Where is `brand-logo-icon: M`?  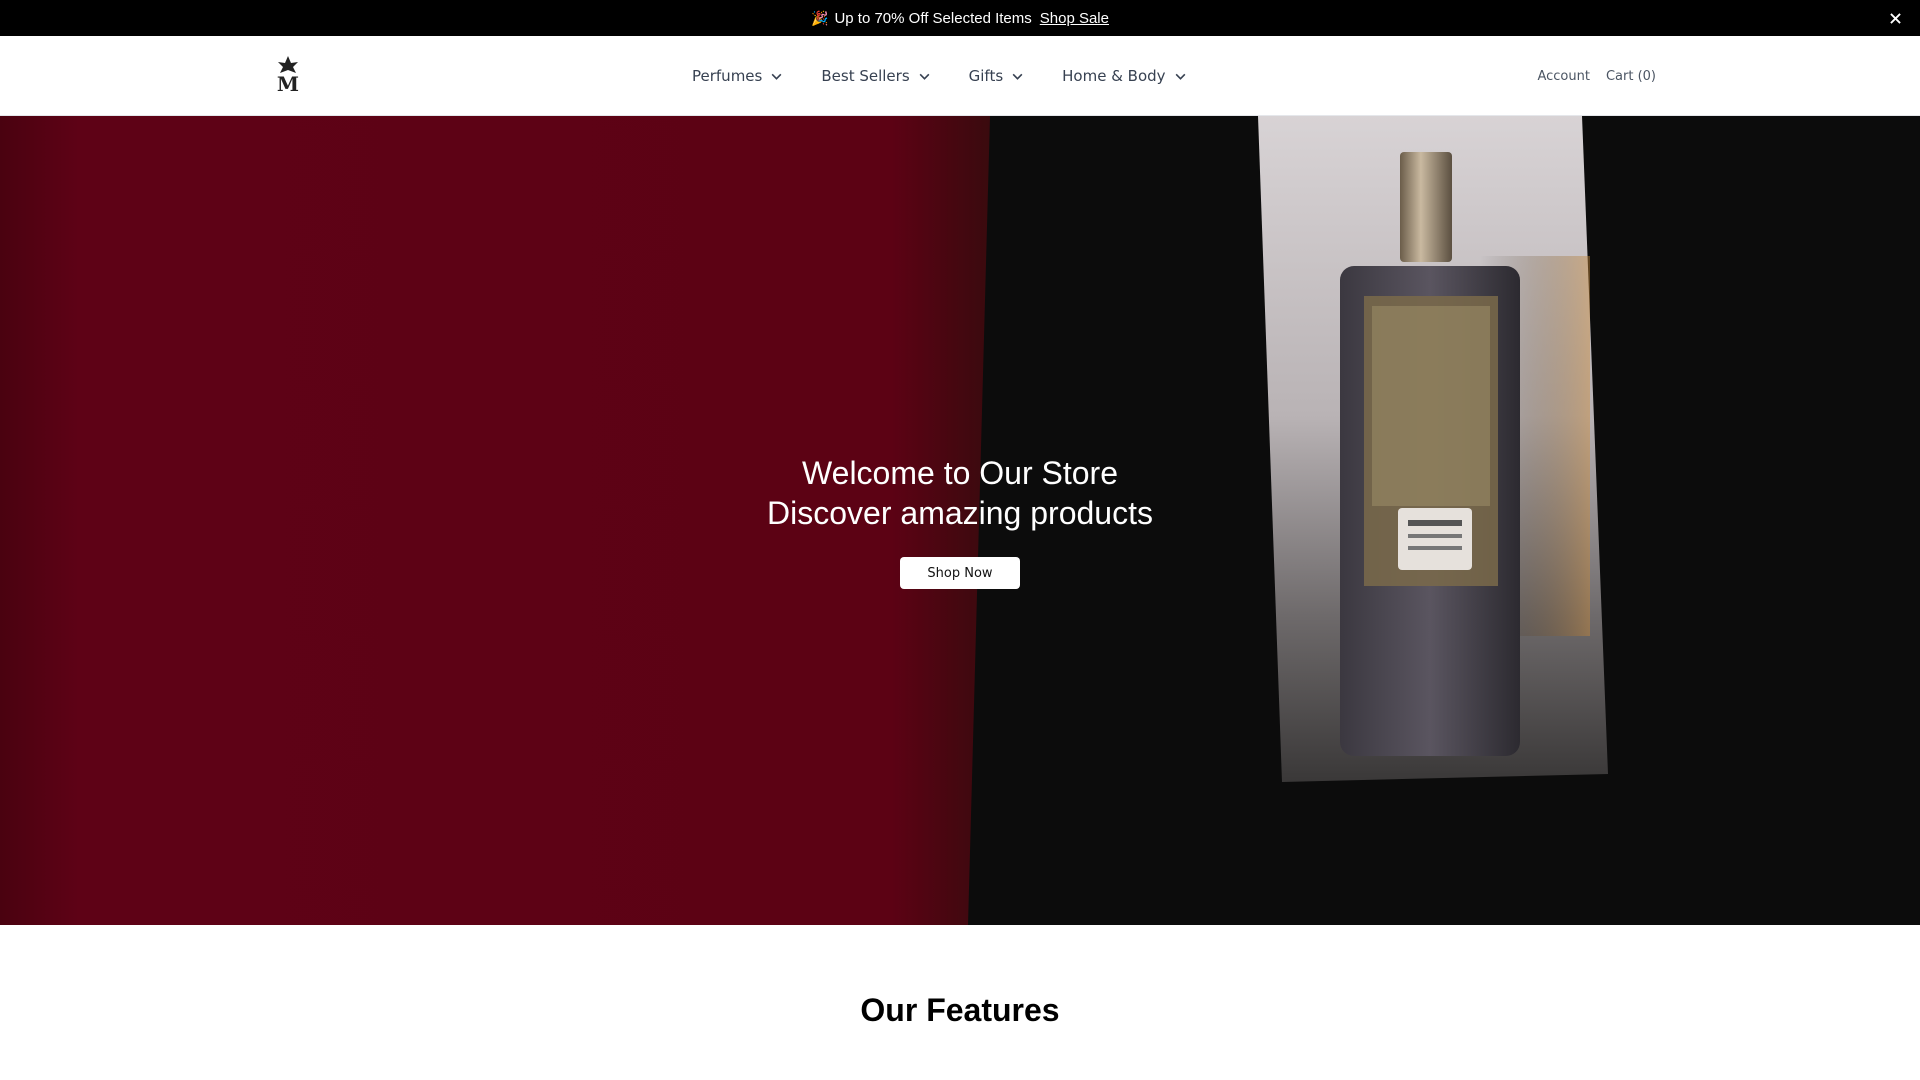 brand-logo-icon: M is located at coordinates (288, 76).